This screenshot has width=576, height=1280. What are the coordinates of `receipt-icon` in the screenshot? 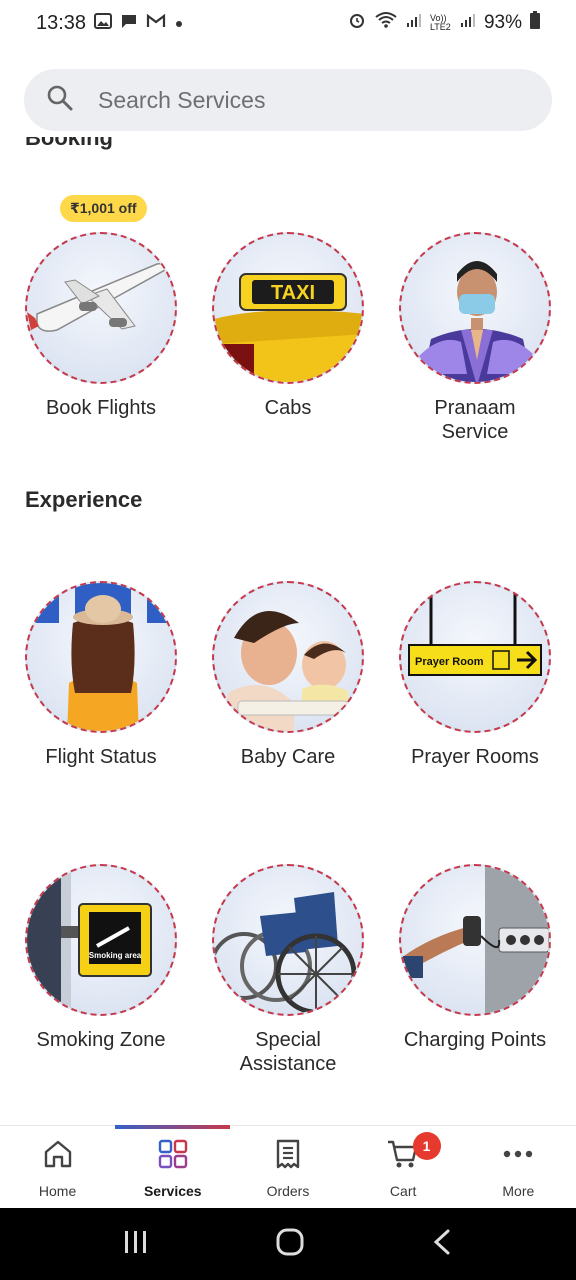 It's located at (288, 1156).